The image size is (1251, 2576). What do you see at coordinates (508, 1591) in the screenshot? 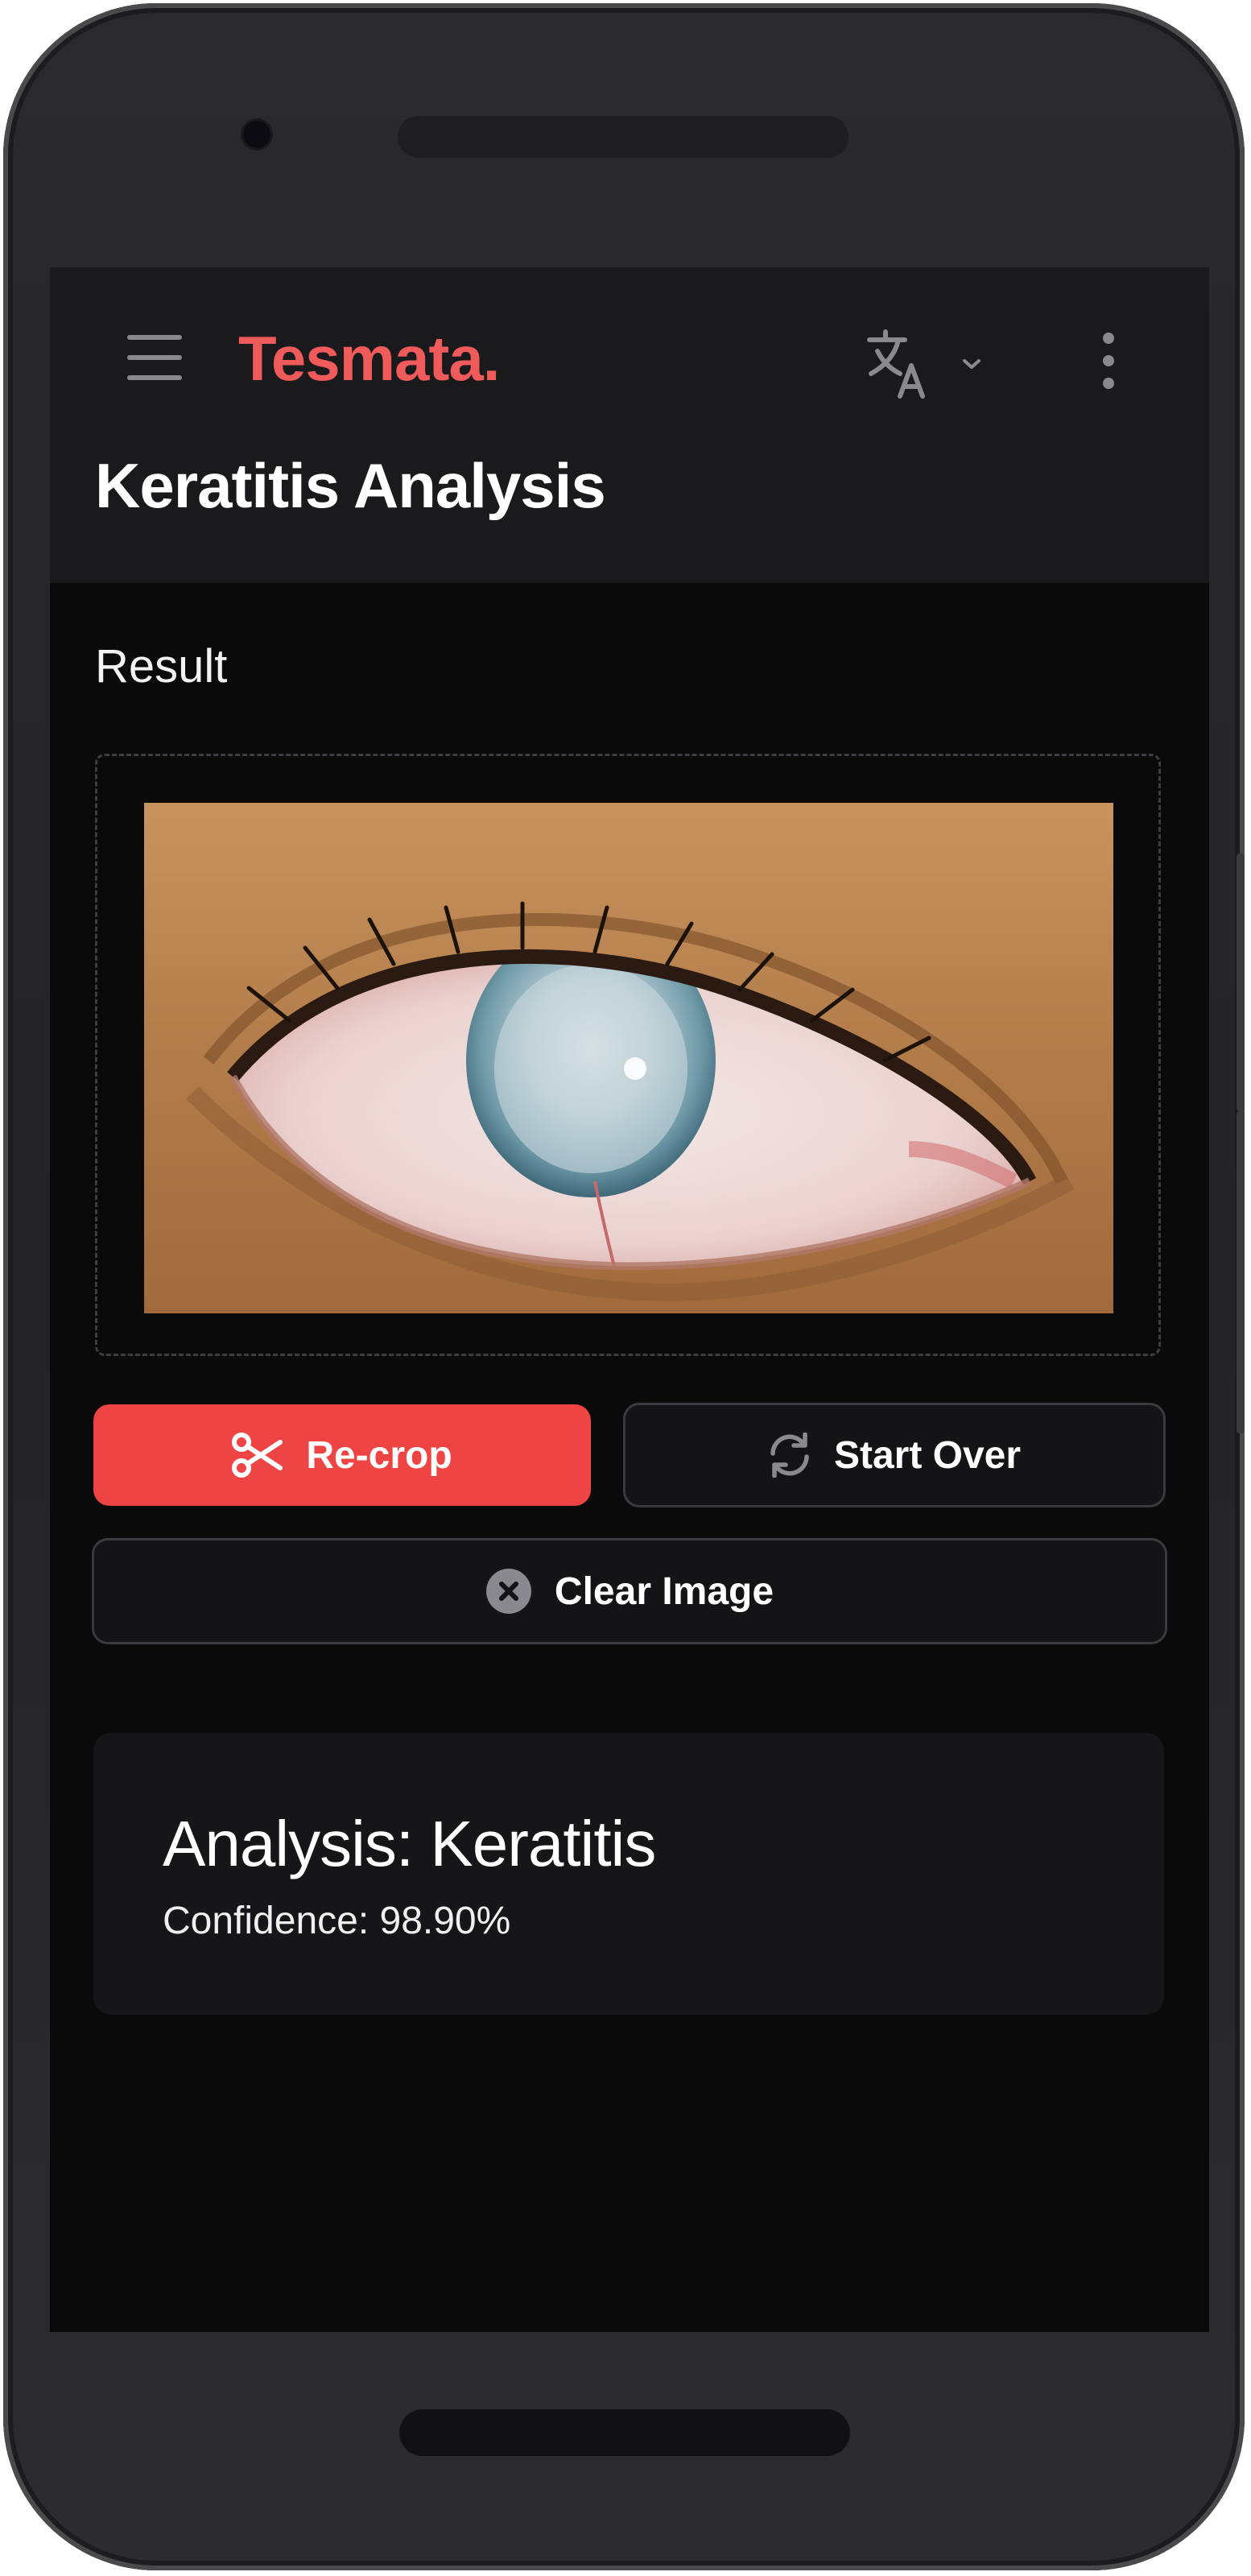
I see `close-circle-icon` at bounding box center [508, 1591].